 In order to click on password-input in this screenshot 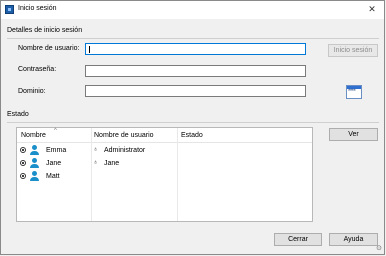, I will do `click(195, 71)`.